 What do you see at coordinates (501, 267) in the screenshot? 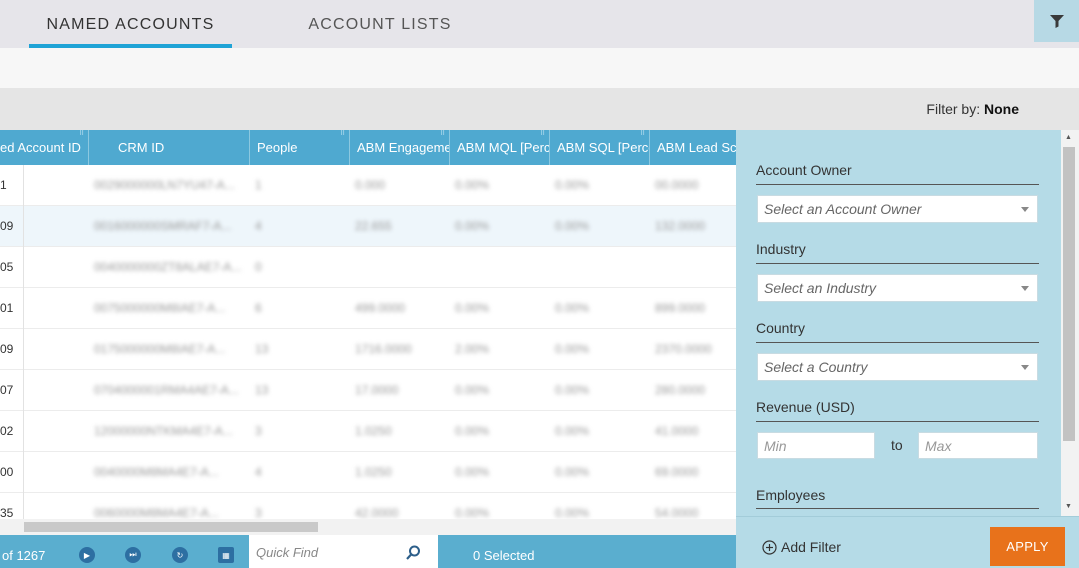
I see `table-cell-mql` at bounding box center [501, 267].